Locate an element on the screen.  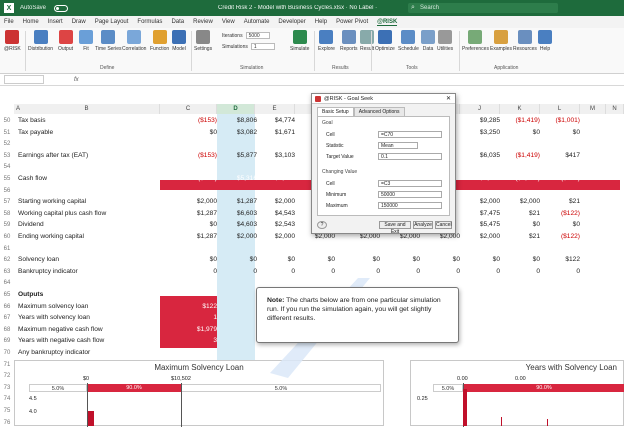
menu-developer: Developer is located at coordinates (291, 22).